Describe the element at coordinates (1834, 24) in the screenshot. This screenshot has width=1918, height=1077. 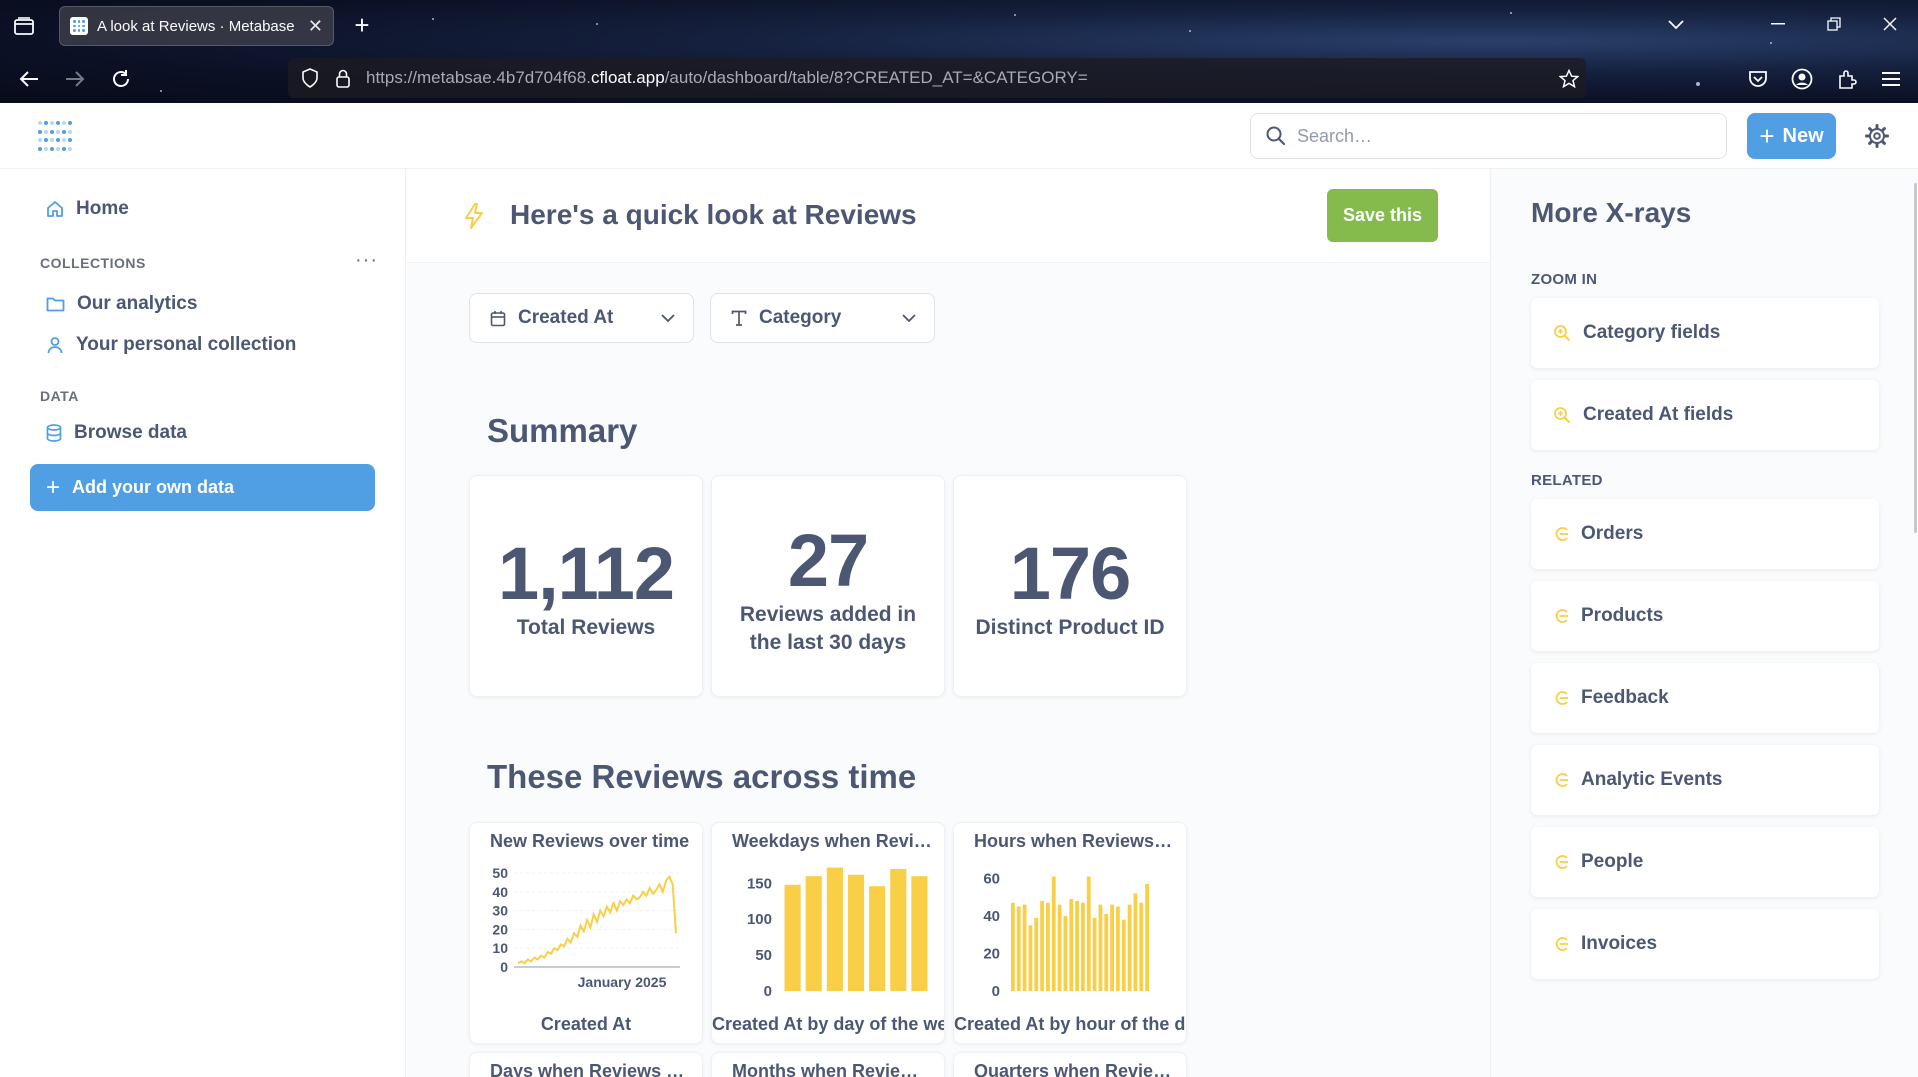
I see `restore-icon` at that location.